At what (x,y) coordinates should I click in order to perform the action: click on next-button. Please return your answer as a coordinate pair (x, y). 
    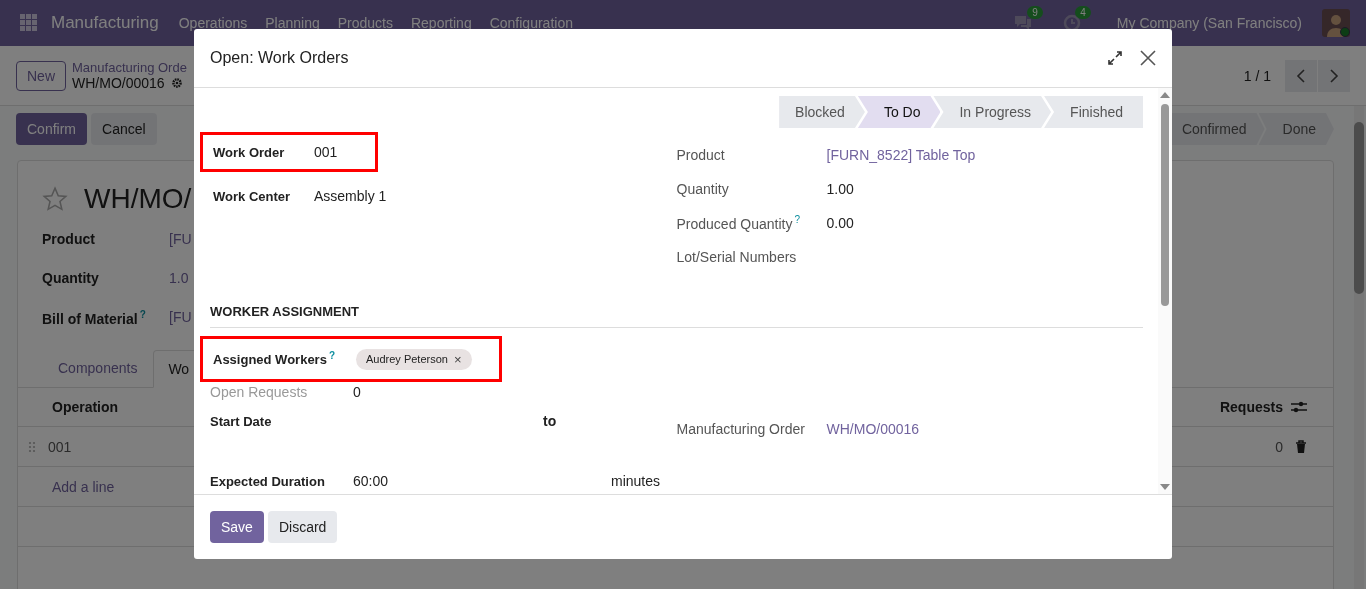
    Looking at the image, I should click on (1334, 75).